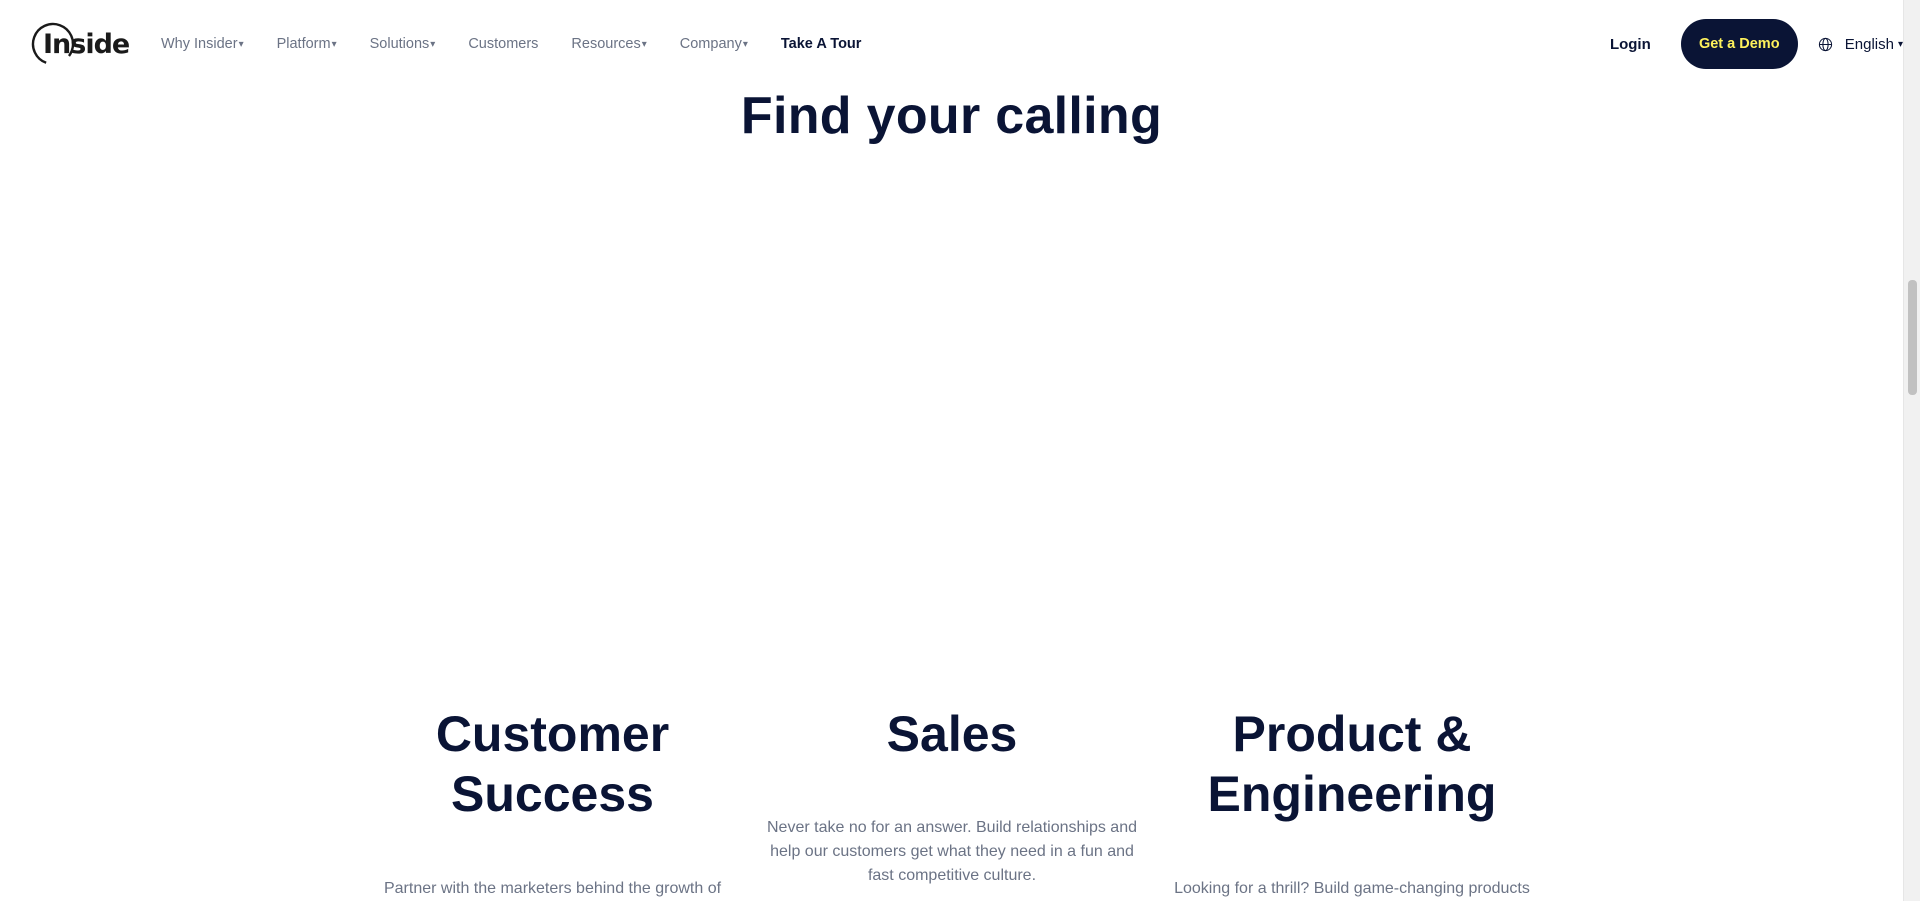 This screenshot has width=1920, height=901. I want to click on nav-why-insider: Why Insider ▾, so click(202, 44).